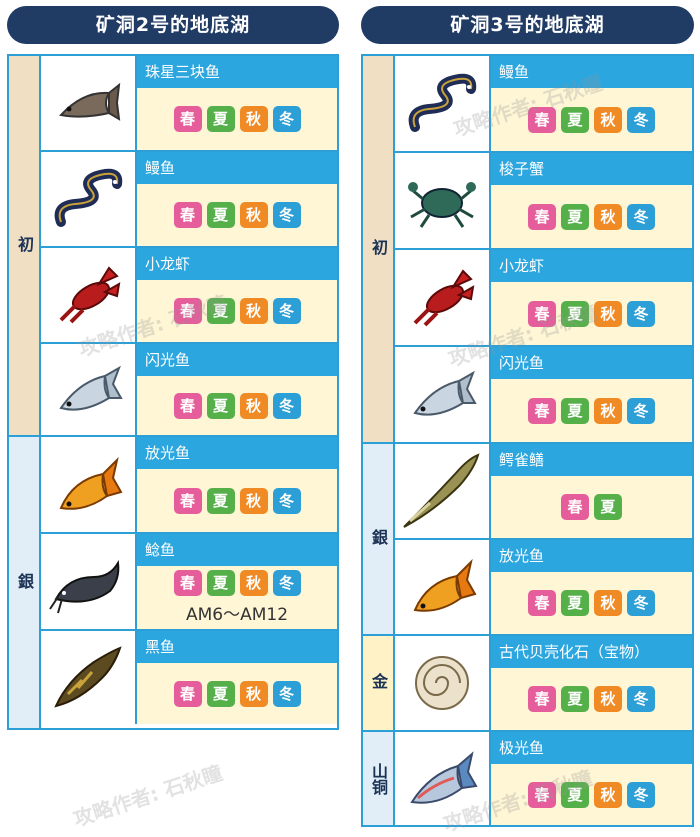 Image resolution: width=700 pixels, height=837 pixels. Describe the element at coordinates (443, 778) in the screenshot. I see `aurora-fish-icon` at that location.